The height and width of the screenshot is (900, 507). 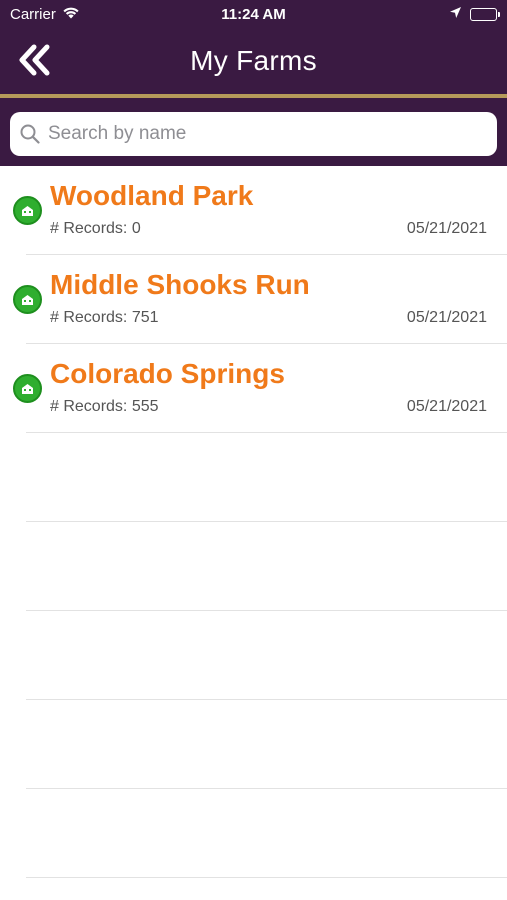 I want to click on farm-record-count: # Records: 751, so click(x=104, y=317).